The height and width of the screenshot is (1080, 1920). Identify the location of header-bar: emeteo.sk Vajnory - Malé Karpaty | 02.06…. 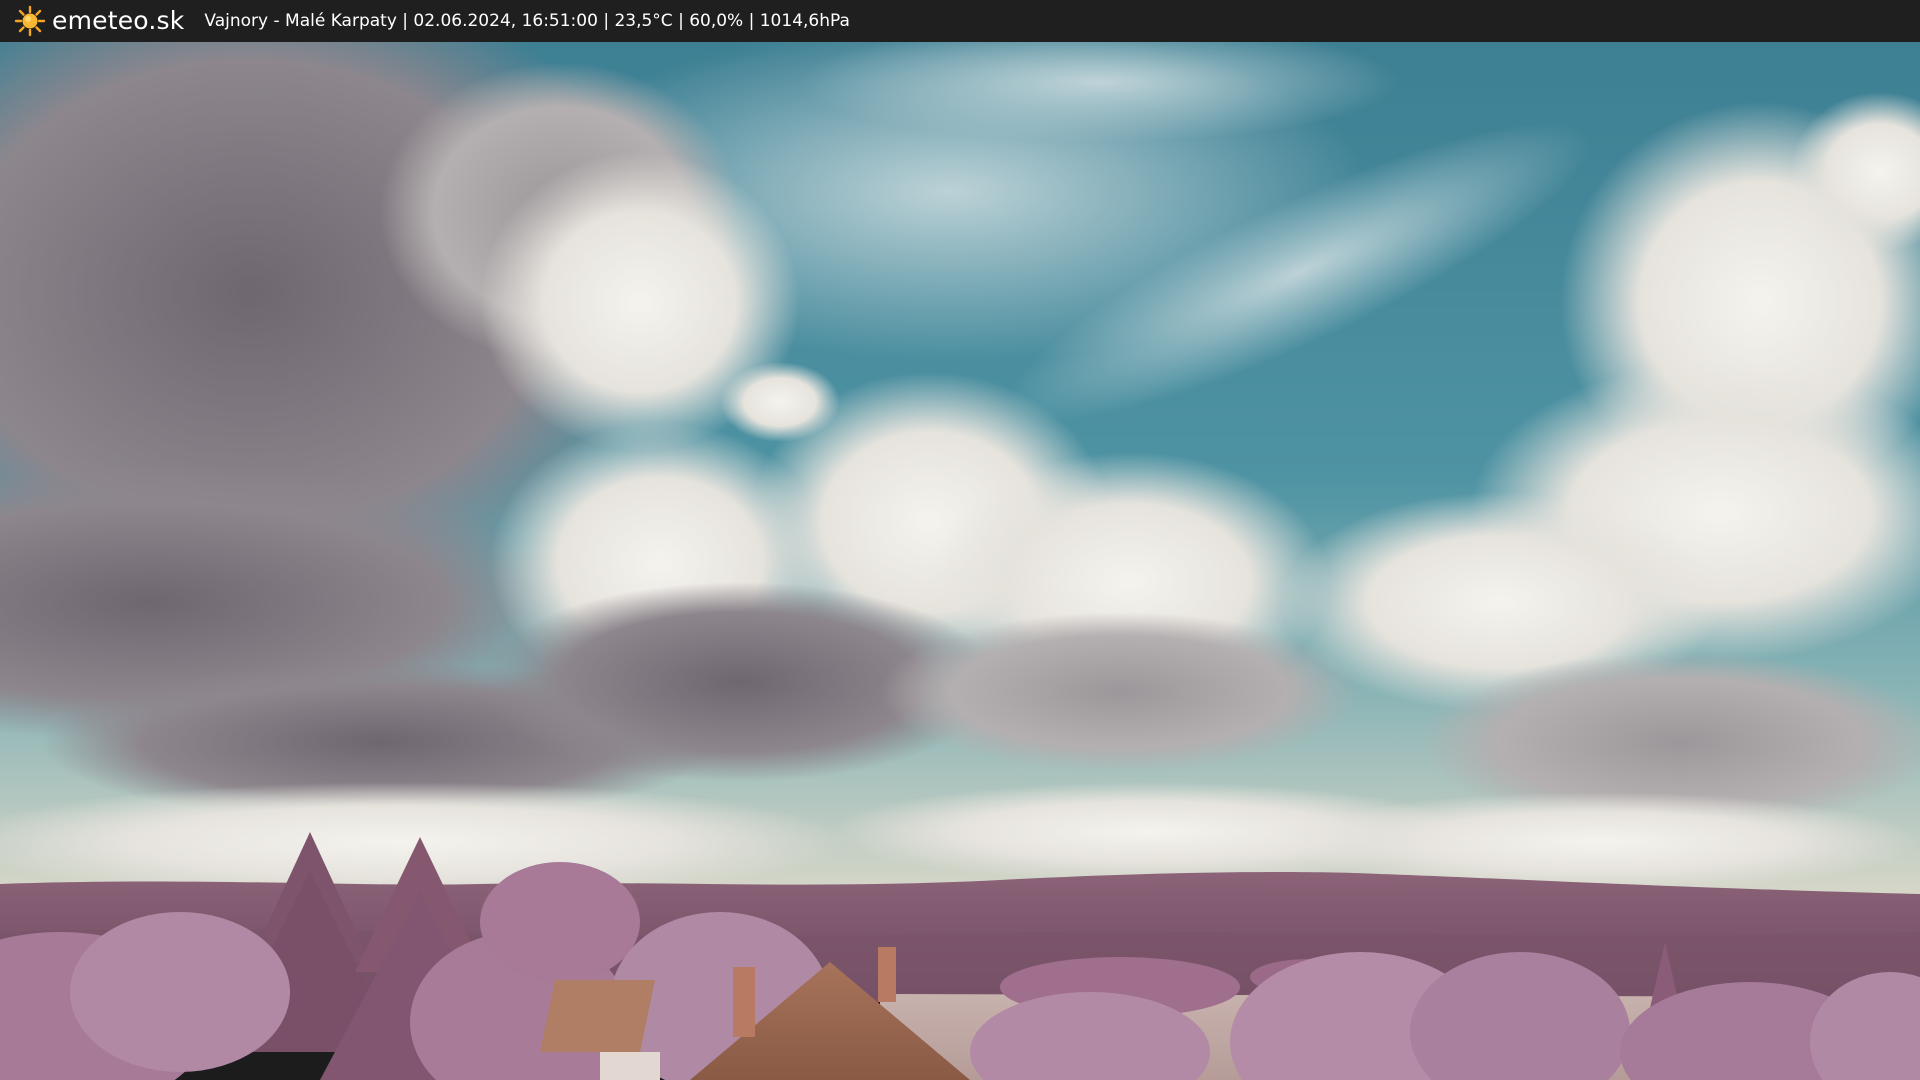
(960, 21).